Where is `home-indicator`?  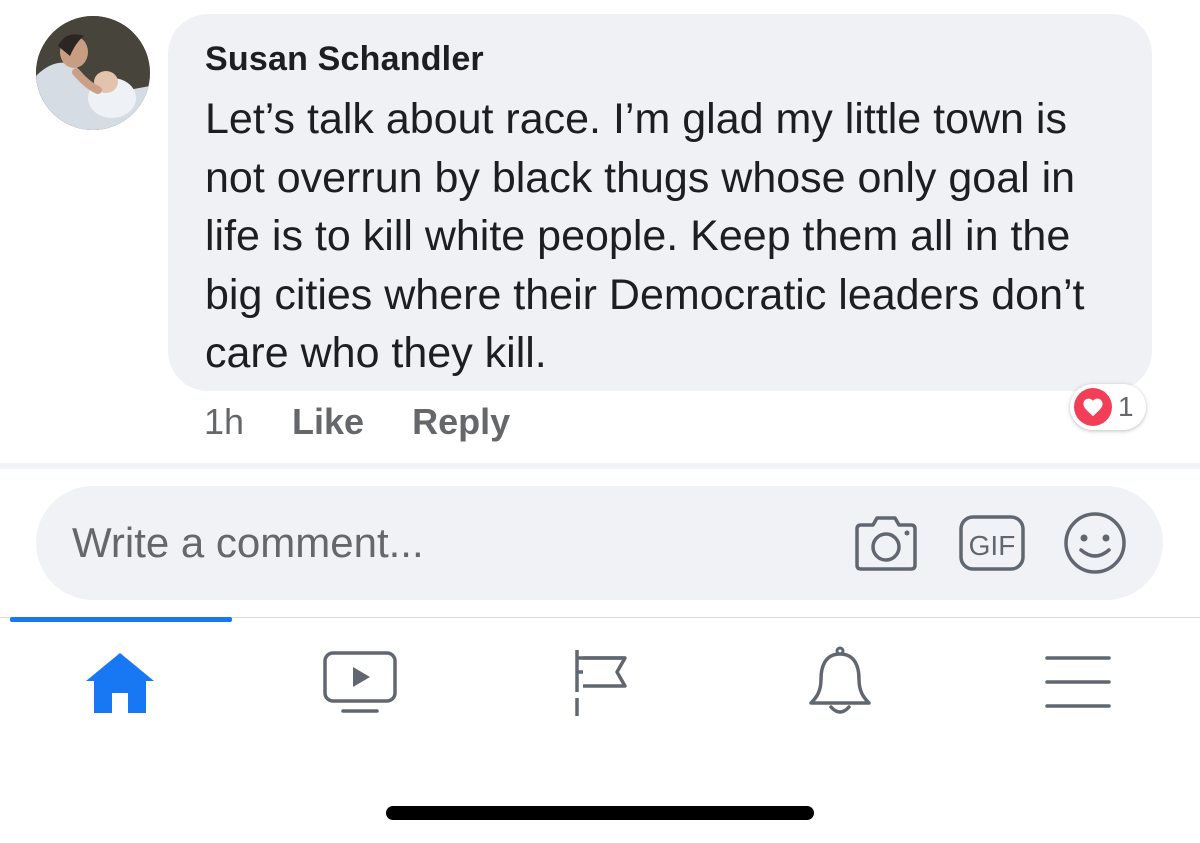
home-indicator is located at coordinates (600, 813).